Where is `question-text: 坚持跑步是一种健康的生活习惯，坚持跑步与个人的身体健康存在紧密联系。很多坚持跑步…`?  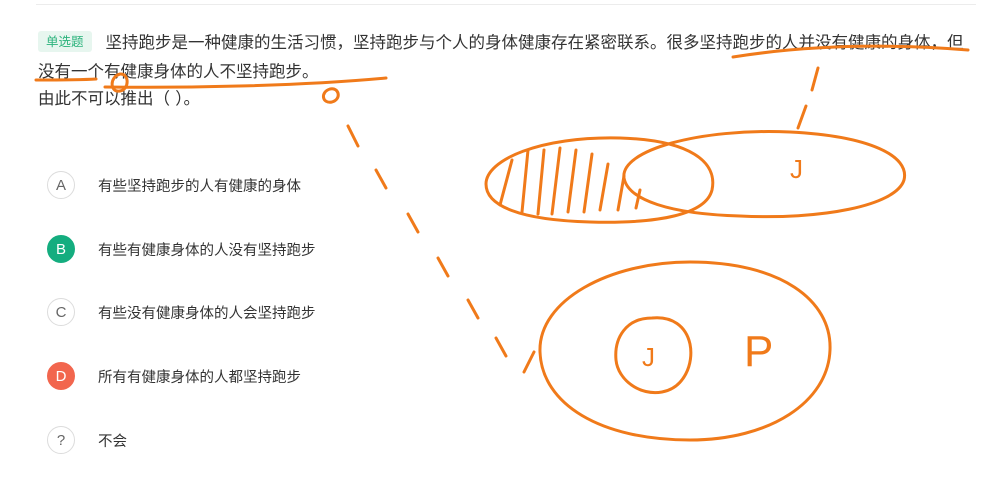 question-text: 坚持跑步是一种健康的生活习惯，坚持跑步与个人的身体健康存在紧密联系。很多坚持跑步… is located at coordinates (501, 57).